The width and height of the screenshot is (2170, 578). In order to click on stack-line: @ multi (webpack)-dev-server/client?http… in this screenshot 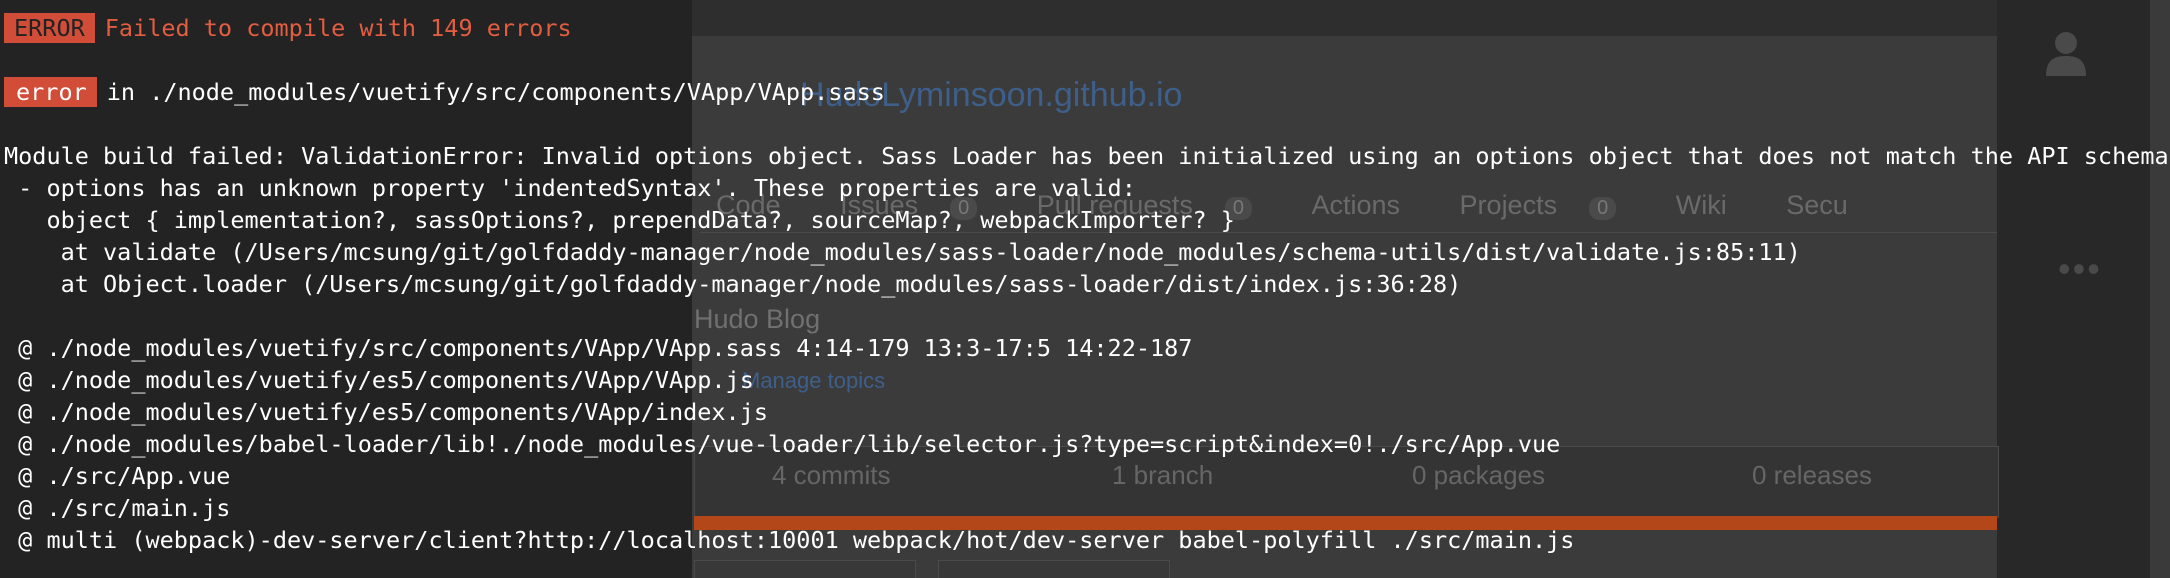, I will do `click(789, 540)`.